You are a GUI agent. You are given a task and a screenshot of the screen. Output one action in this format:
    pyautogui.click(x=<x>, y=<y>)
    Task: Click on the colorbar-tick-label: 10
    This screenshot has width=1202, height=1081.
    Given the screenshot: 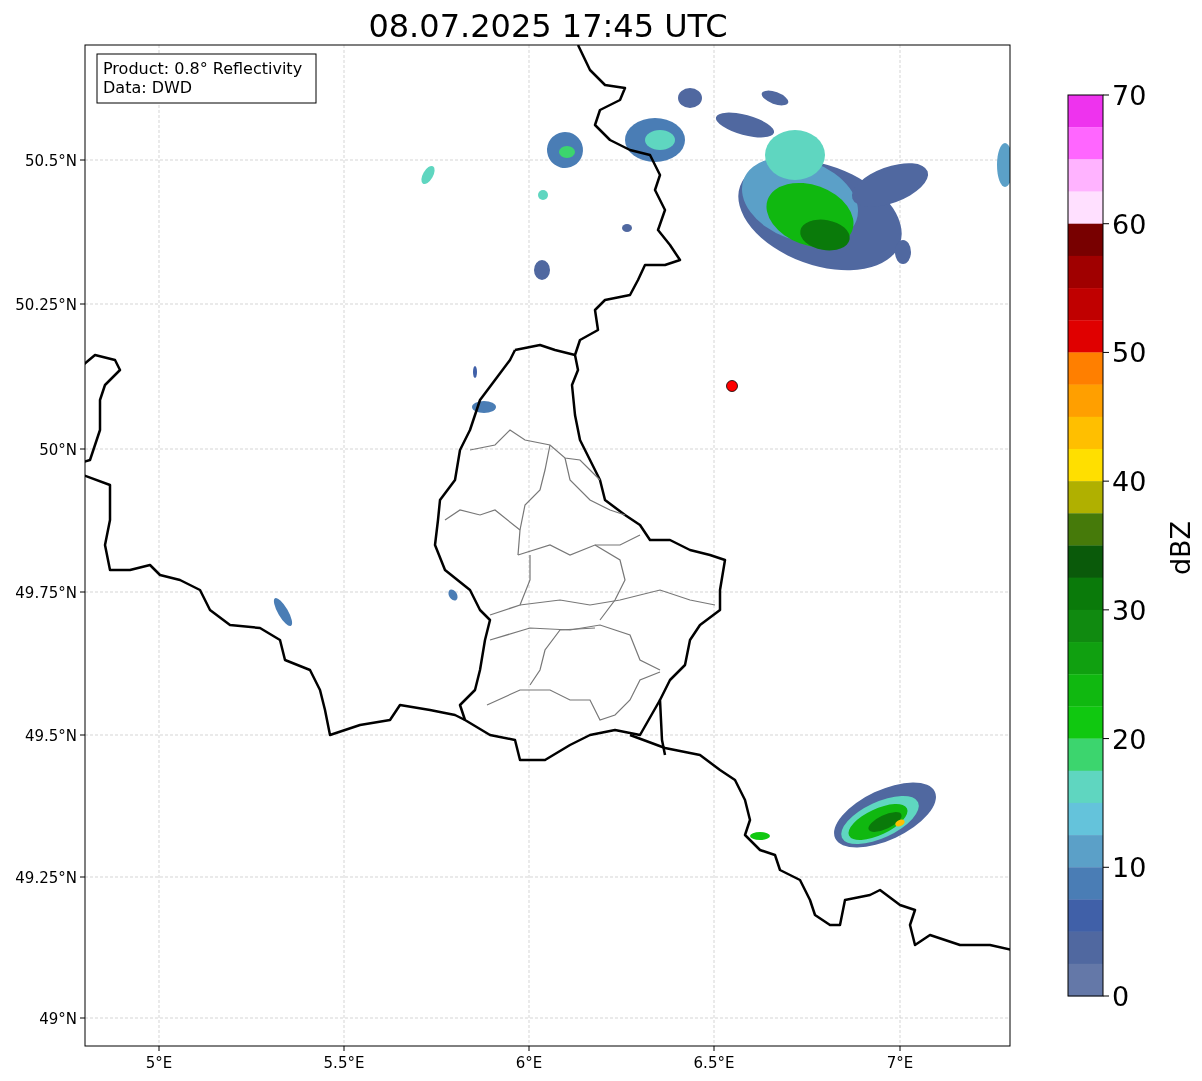 What is the action you would take?
    pyautogui.click(x=1129, y=868)
    